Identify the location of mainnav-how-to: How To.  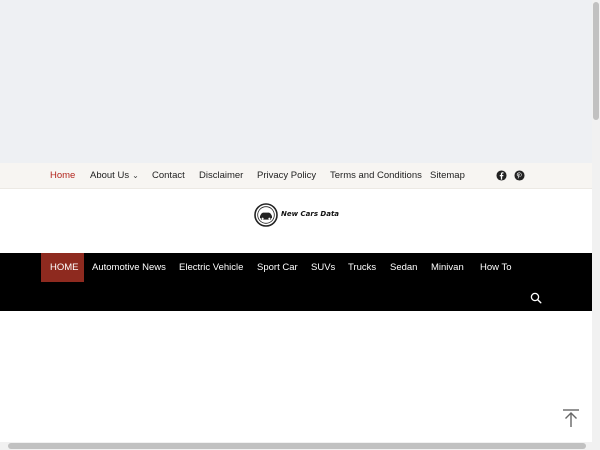
(496, 267).